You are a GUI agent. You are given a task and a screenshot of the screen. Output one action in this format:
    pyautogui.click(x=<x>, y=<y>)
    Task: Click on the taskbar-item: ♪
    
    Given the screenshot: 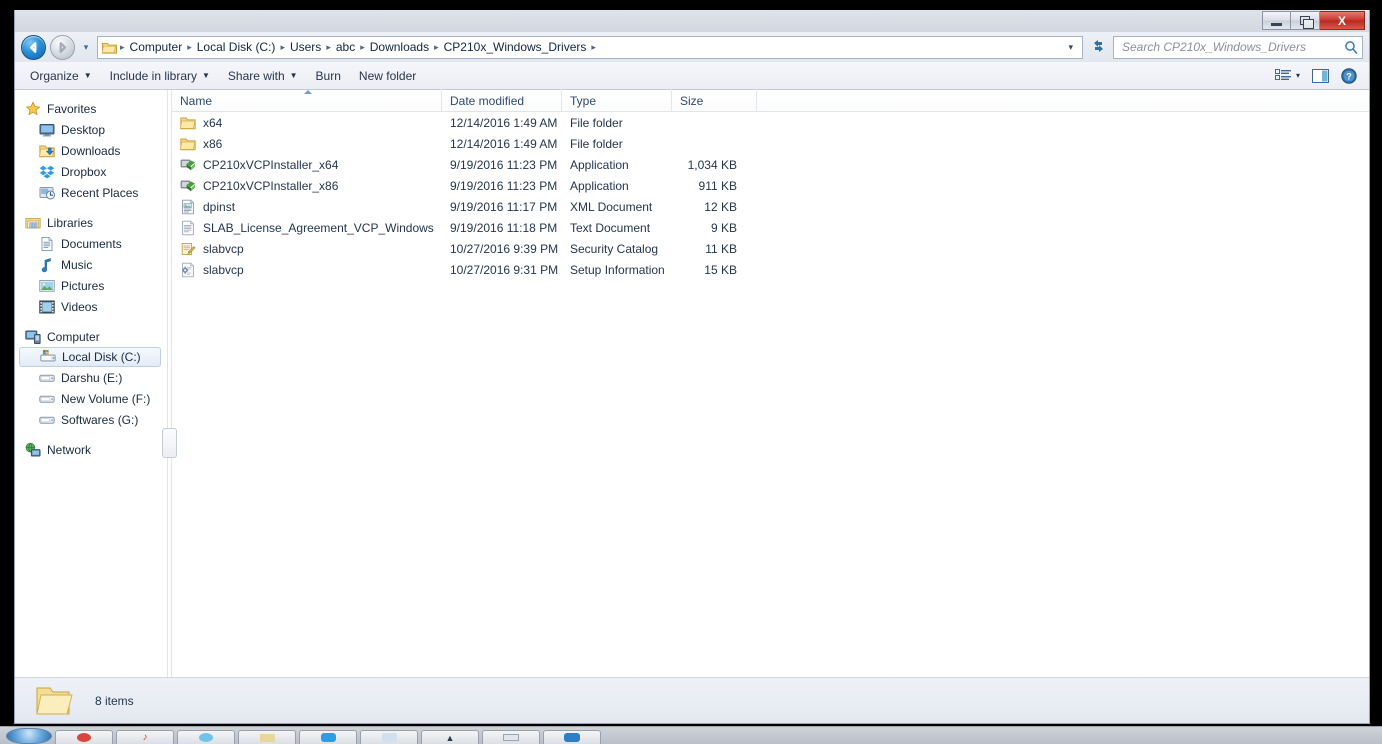 What is the action you would take?
    pyautogui.click(x=145, y=737)
    